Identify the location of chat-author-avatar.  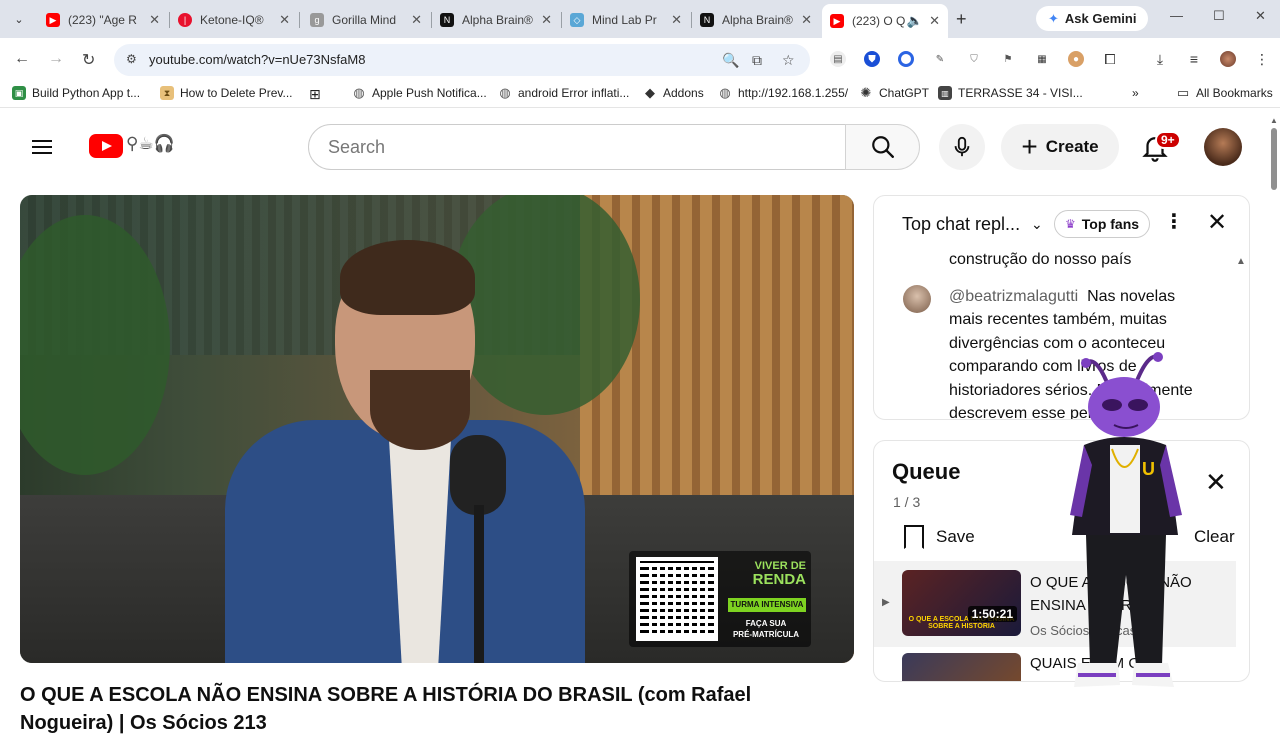
(917, 299).